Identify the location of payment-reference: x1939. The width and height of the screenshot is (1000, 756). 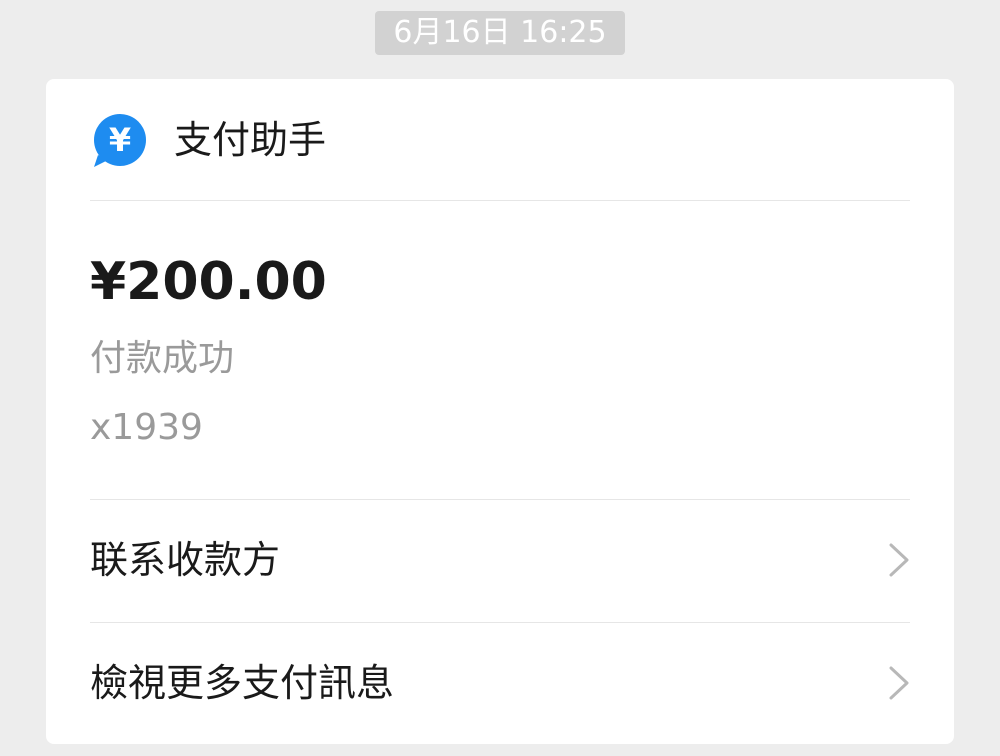
(146, 427).